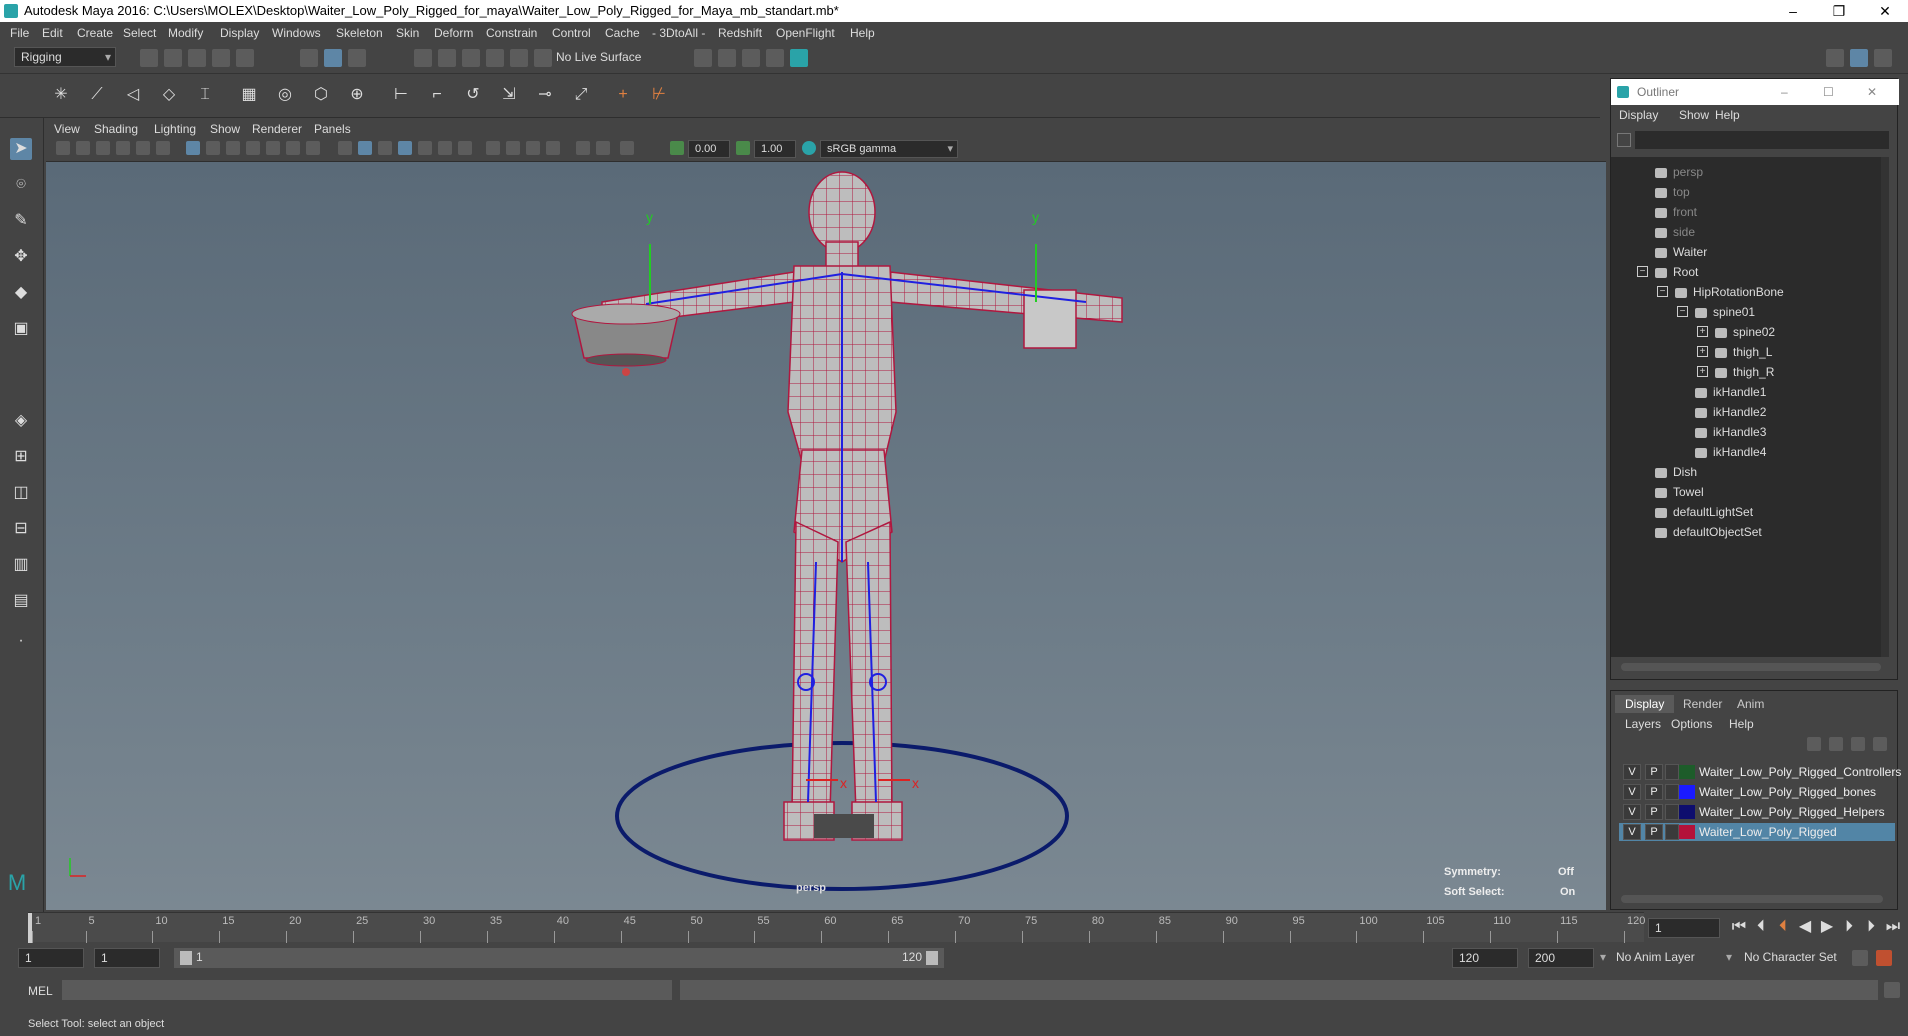 This screenshot has height=1036, width=1908. What do you see at coordinates (1655, 957) in the screenshot?
I see `anim-layer-dropdown: No Anim Layer` at bounding box center [1655, 957].